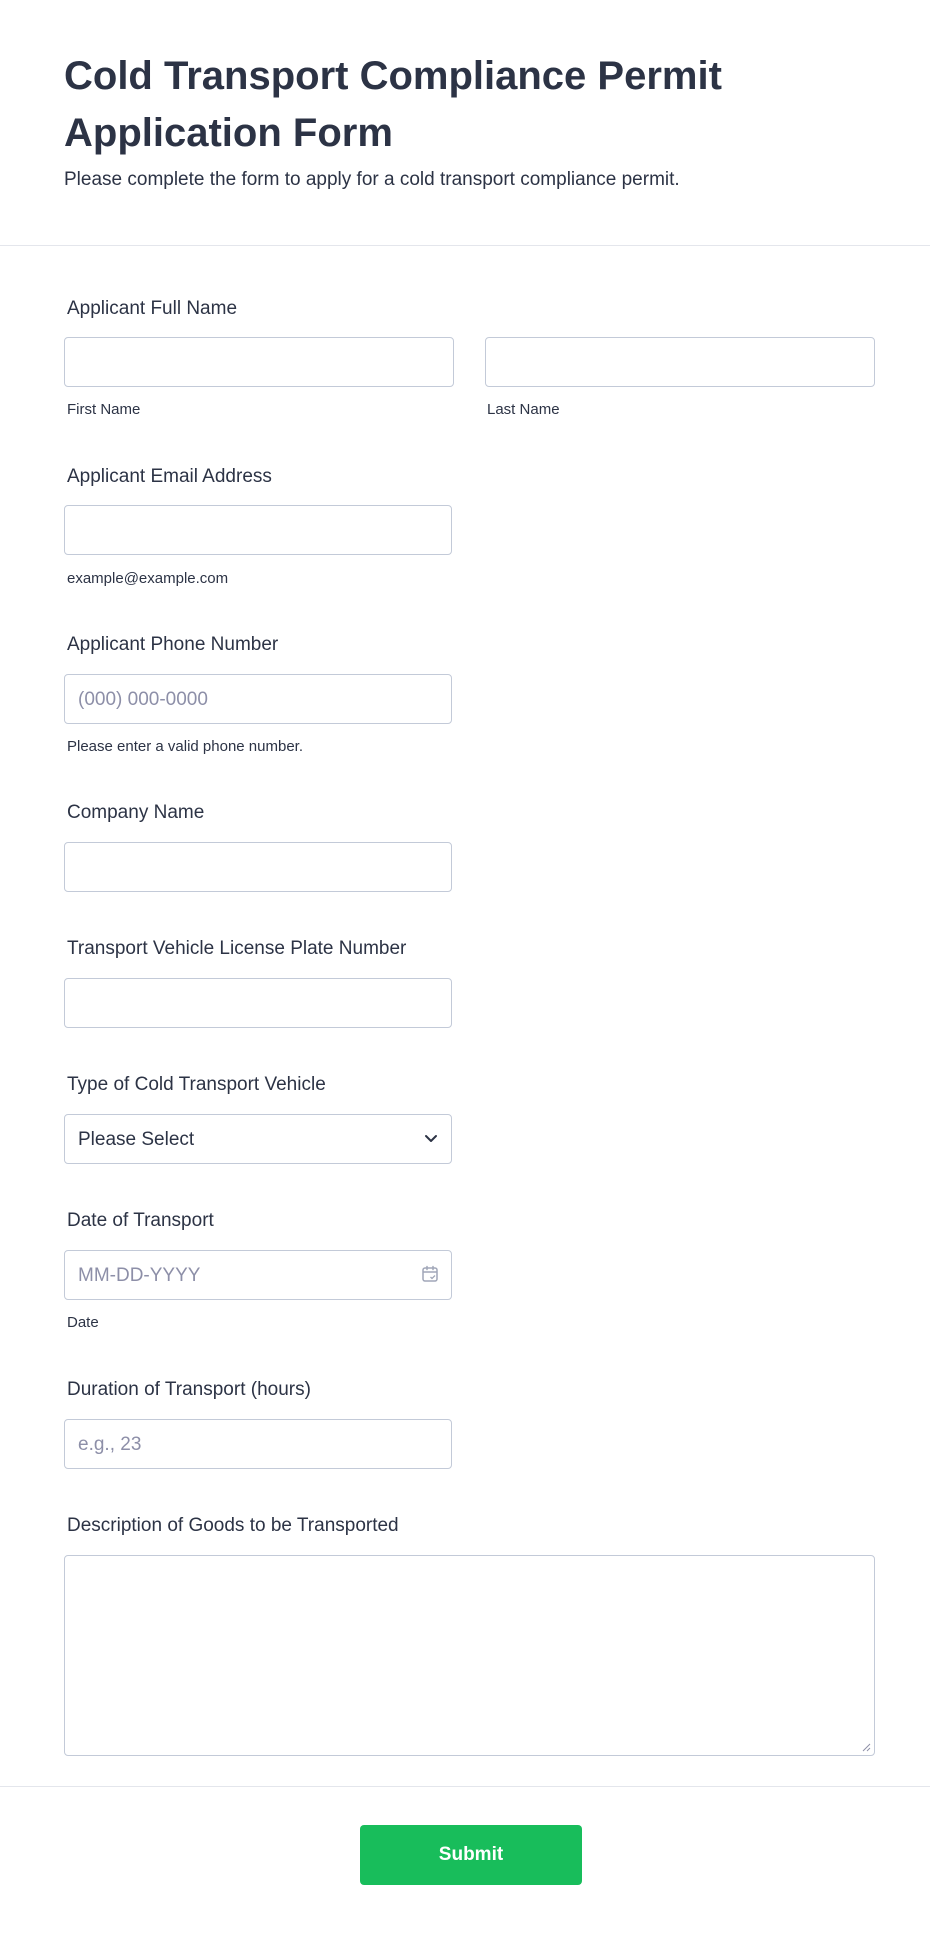 This screenshot has width=930, height=1933. Describe the element at coordinates (431, 1138) in the screenshot. I see `chevron-down-icon` at that location.